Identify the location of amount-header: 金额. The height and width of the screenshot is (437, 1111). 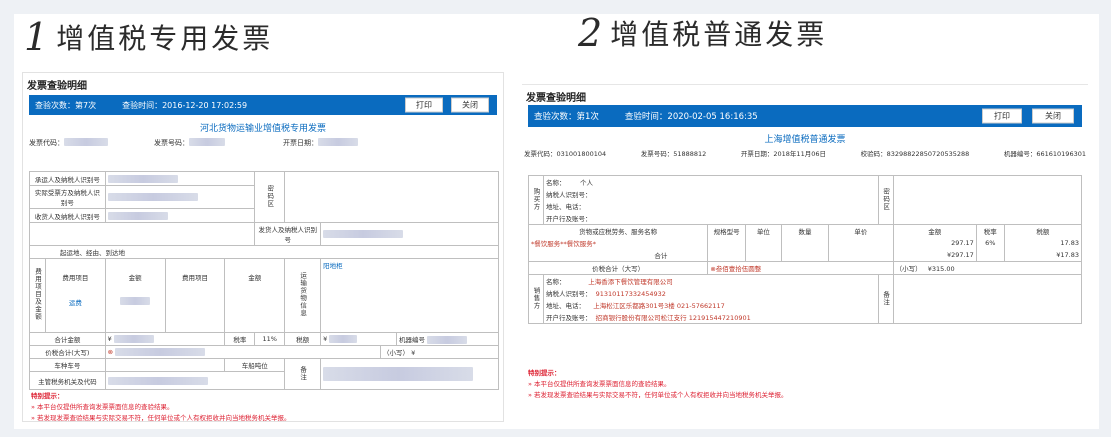
(255, 277).